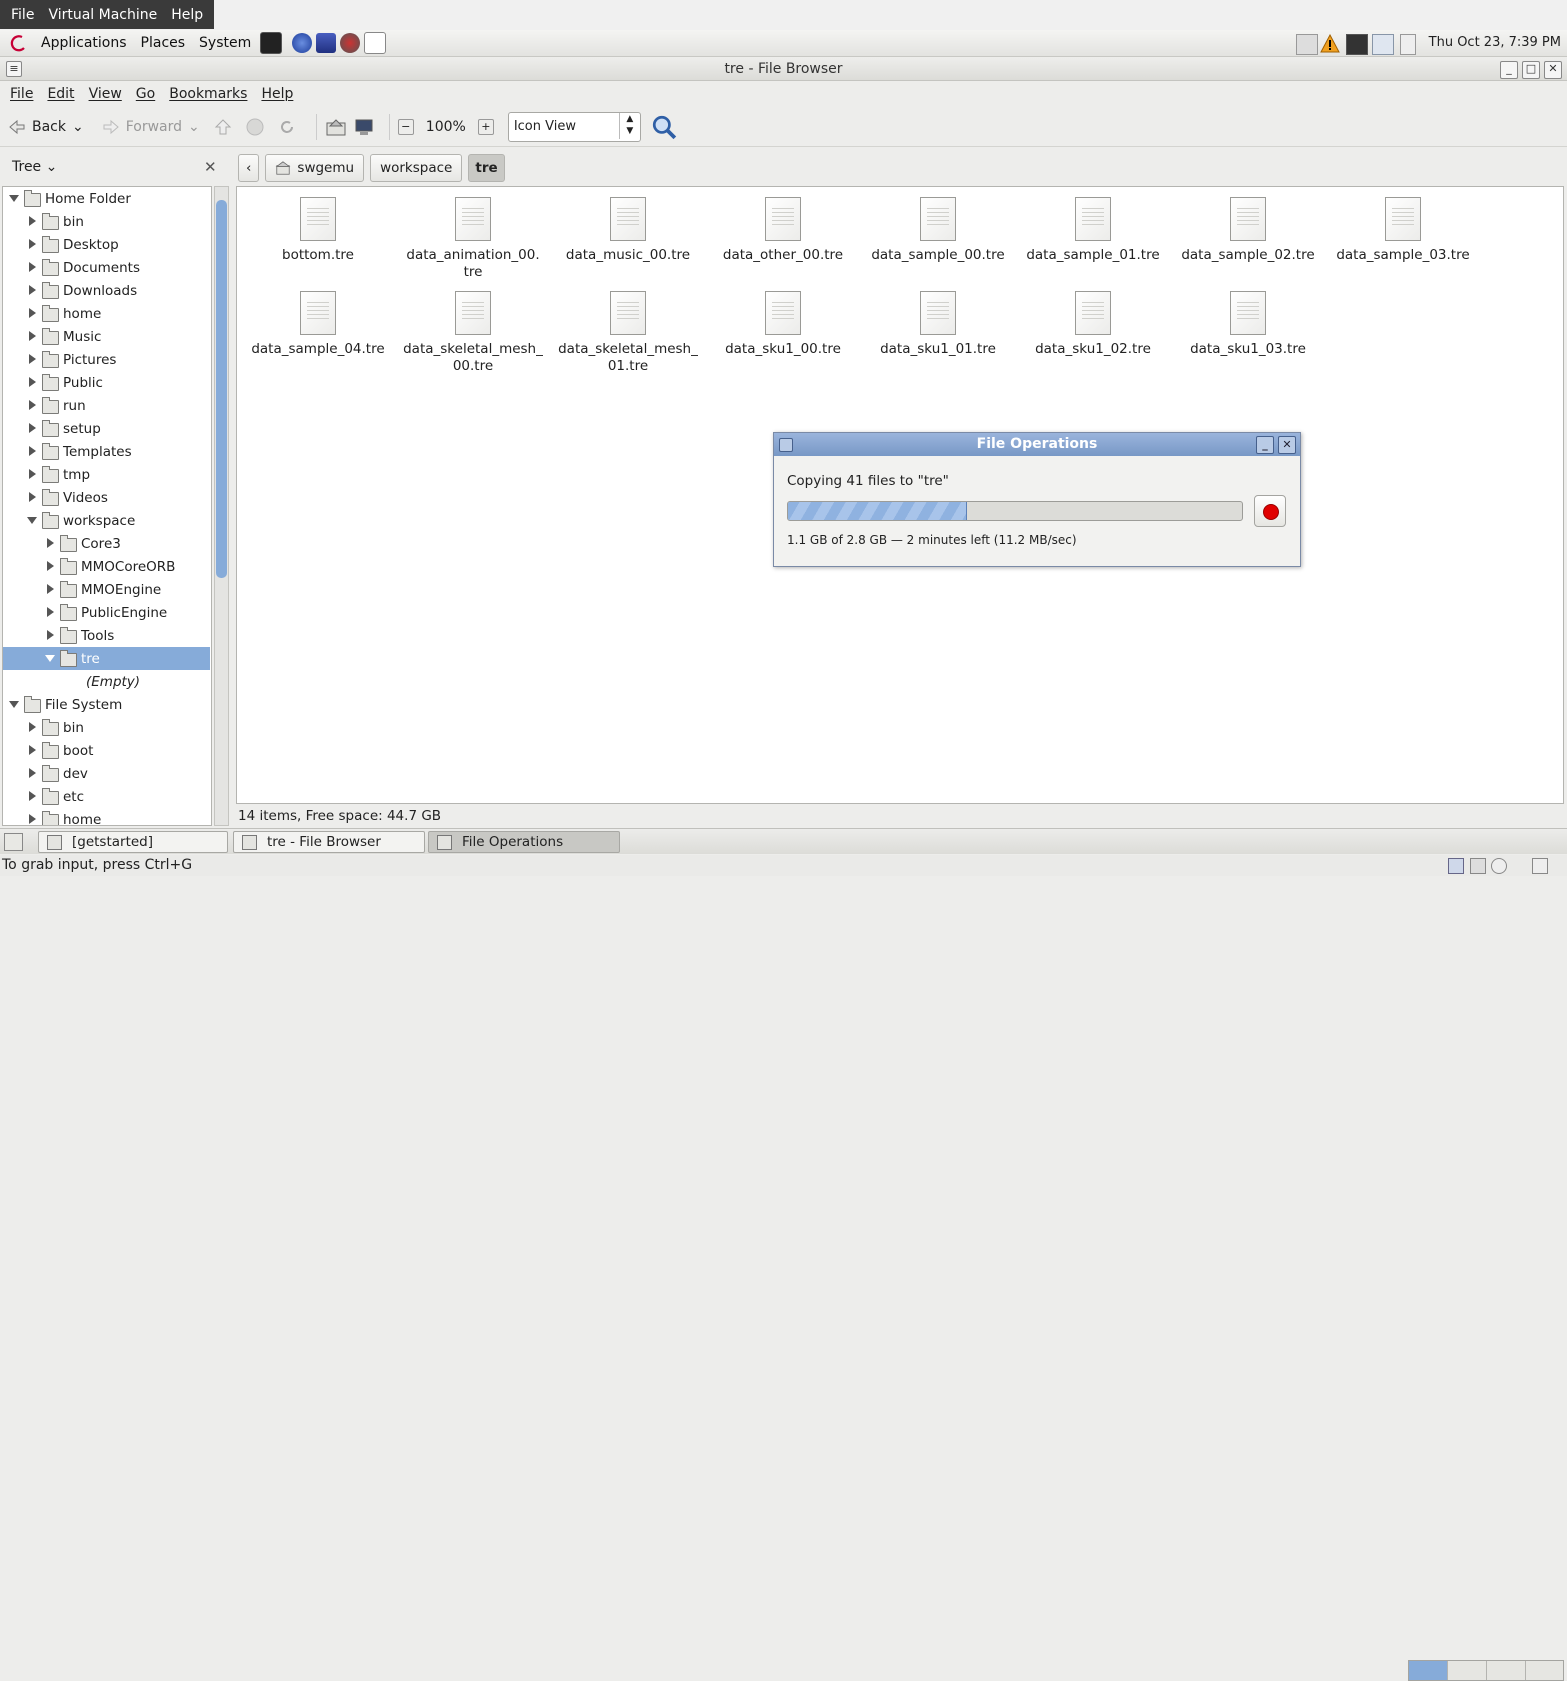  Describe the element at coordinates (163, 43) in the screenshot. I see `places-menu: Places` at that location.